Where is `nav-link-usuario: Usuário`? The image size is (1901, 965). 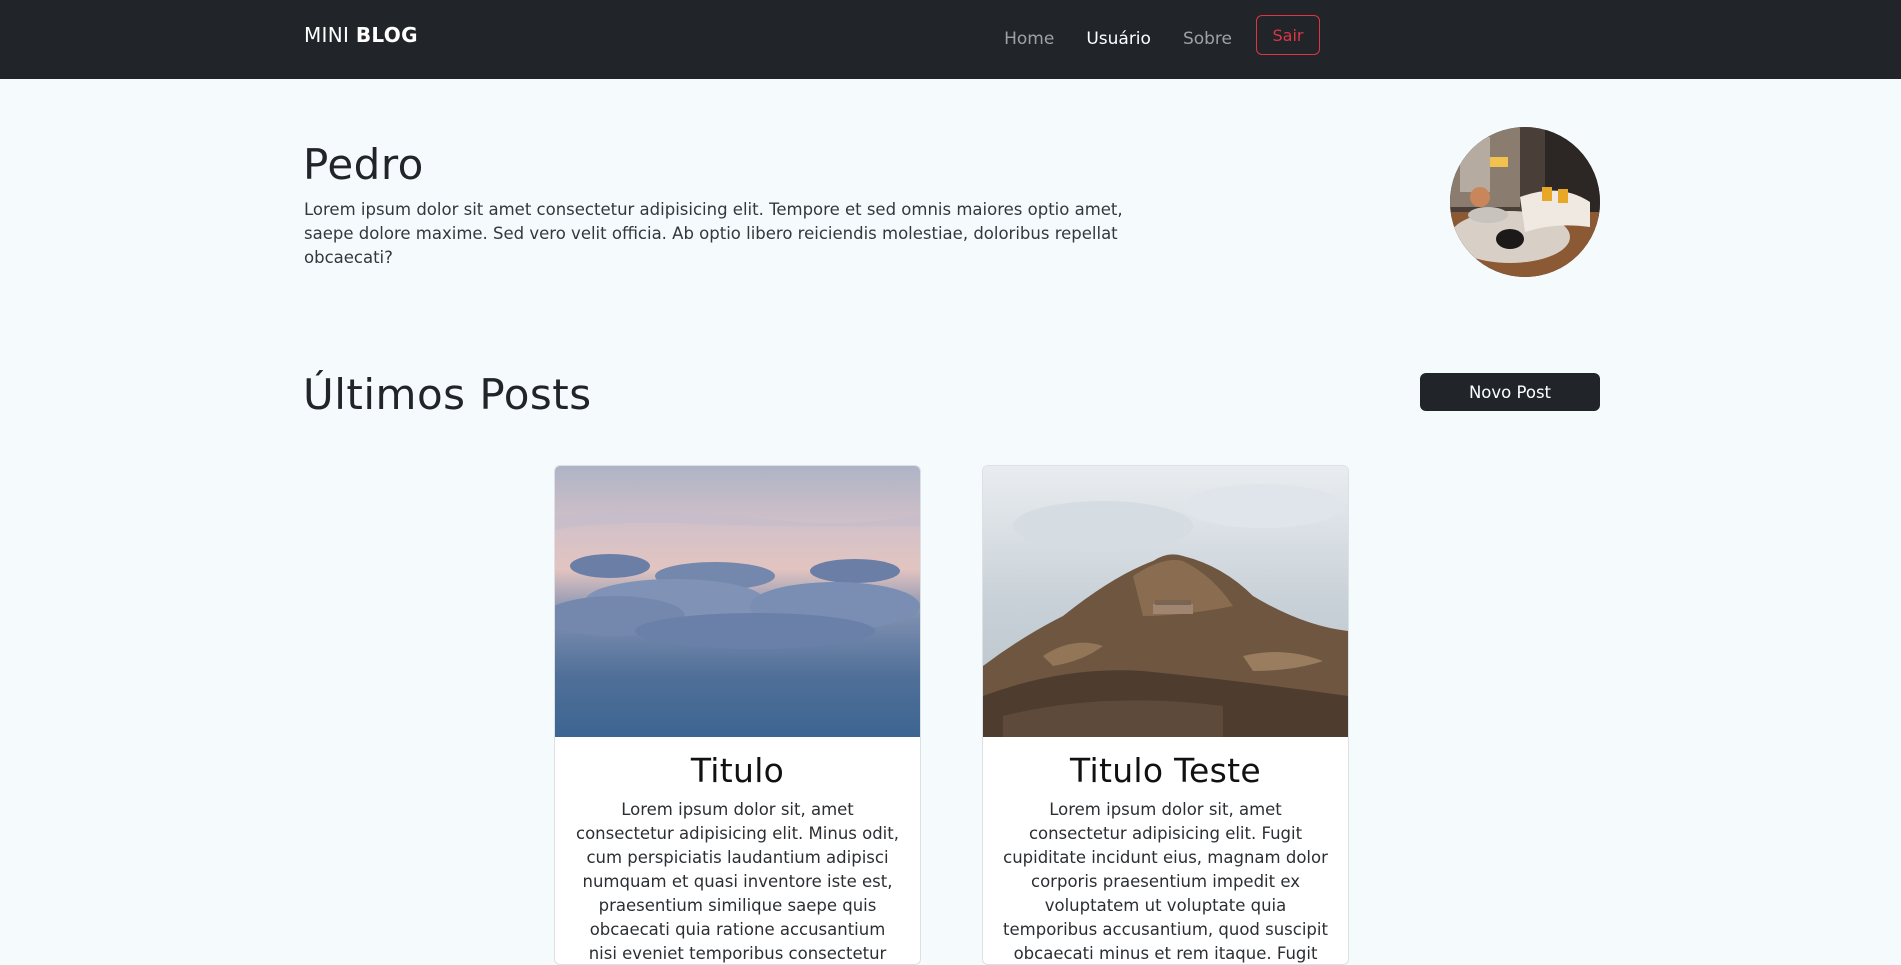 nav-link-usuario: Usuário is located at coordinates (1118, 39).